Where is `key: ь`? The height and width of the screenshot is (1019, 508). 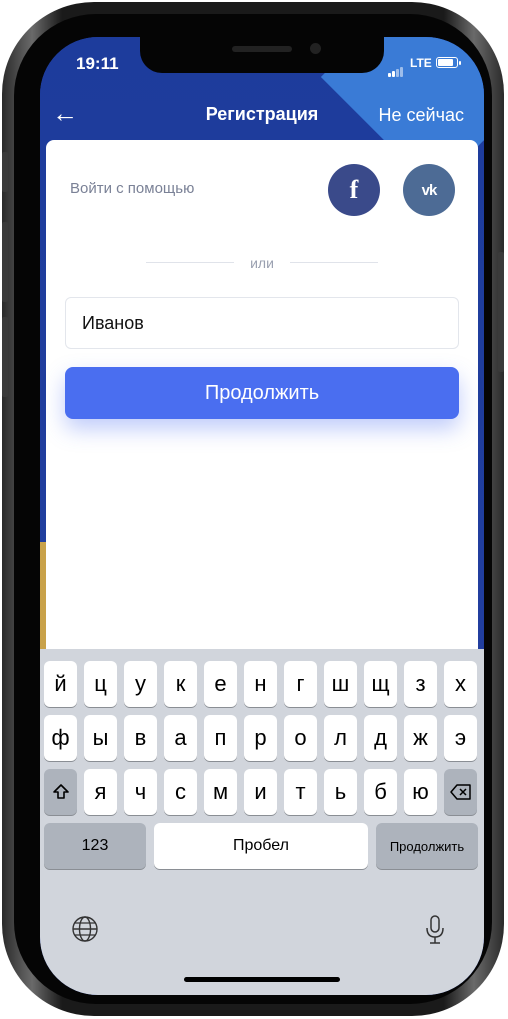
key: ь is located at coordinates (340, 792).